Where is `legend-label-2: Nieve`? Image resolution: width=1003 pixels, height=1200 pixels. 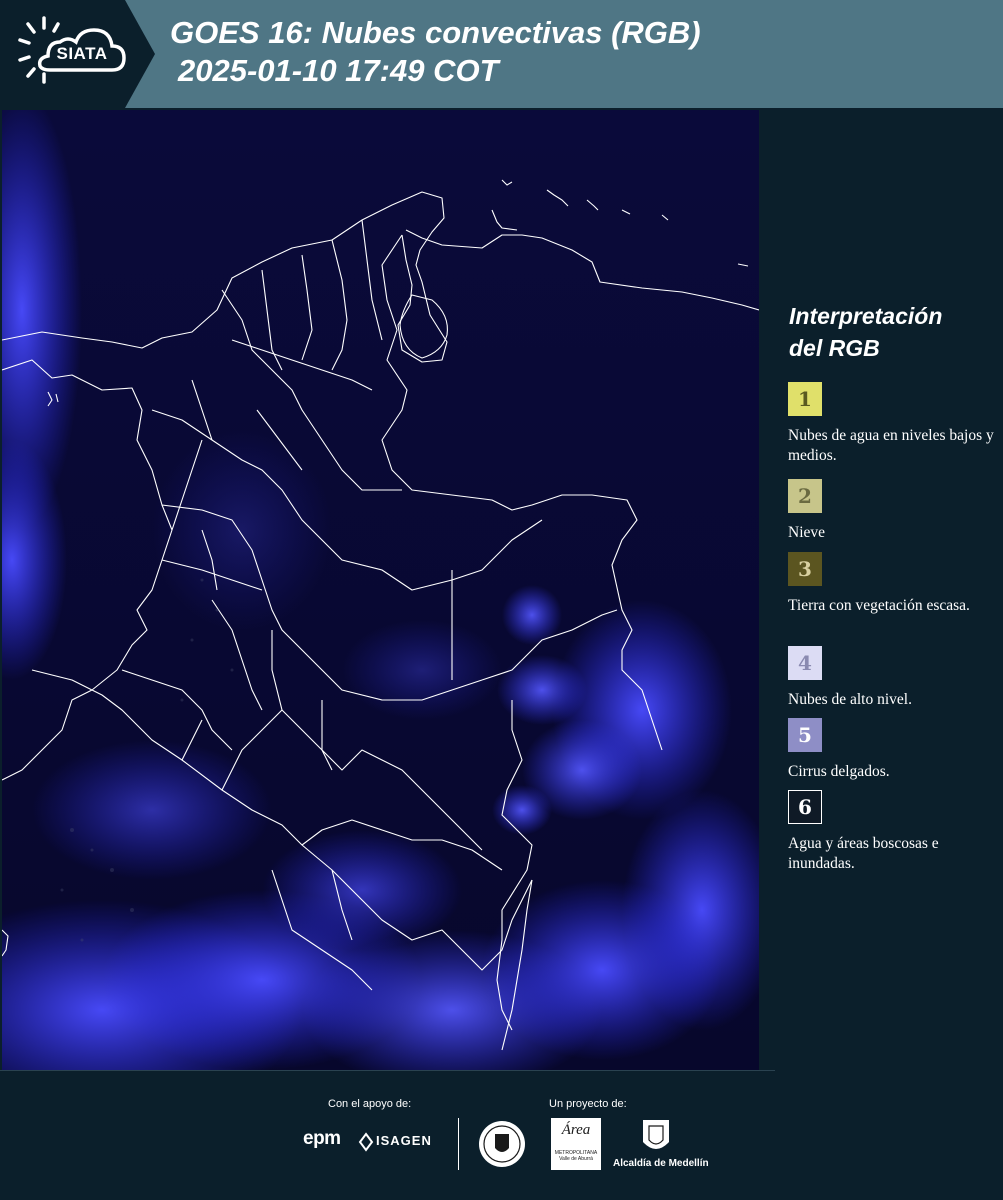 legend-label-2: Nieve is located at coordinates (807, 532).